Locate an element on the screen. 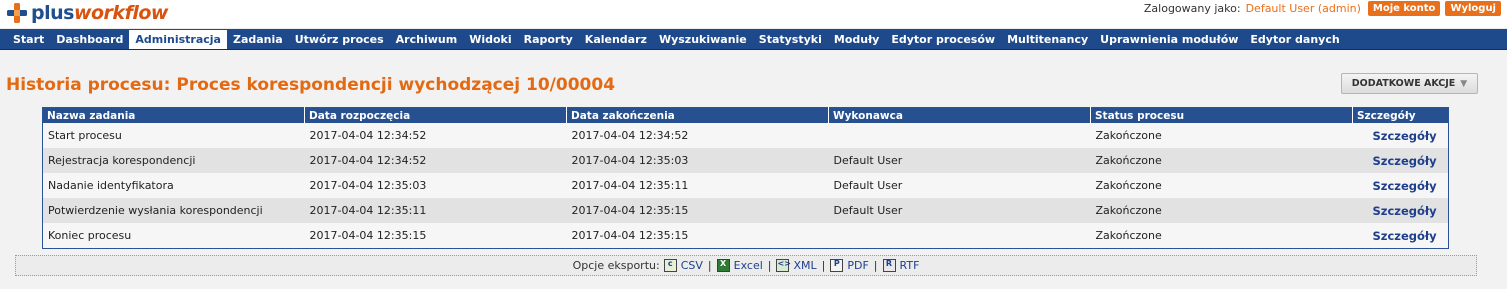 The height and width of the screenshot is (289, 1507). column-header-assignee: Wykonawca is located at coordinates (959, 115).